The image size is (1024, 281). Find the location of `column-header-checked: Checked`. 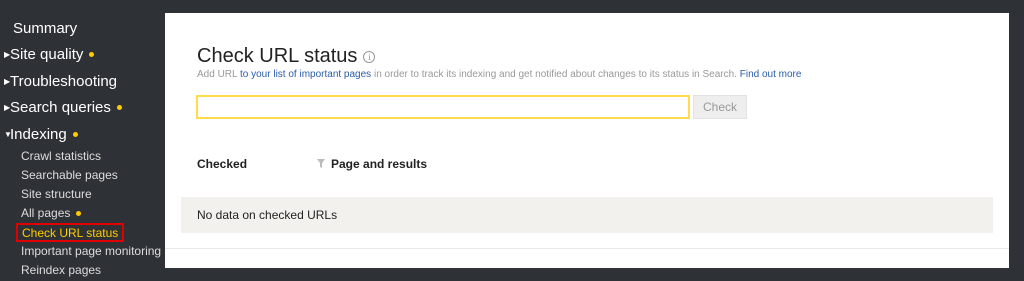

column-header-checked: Checked is located at coordinates (222, 164).